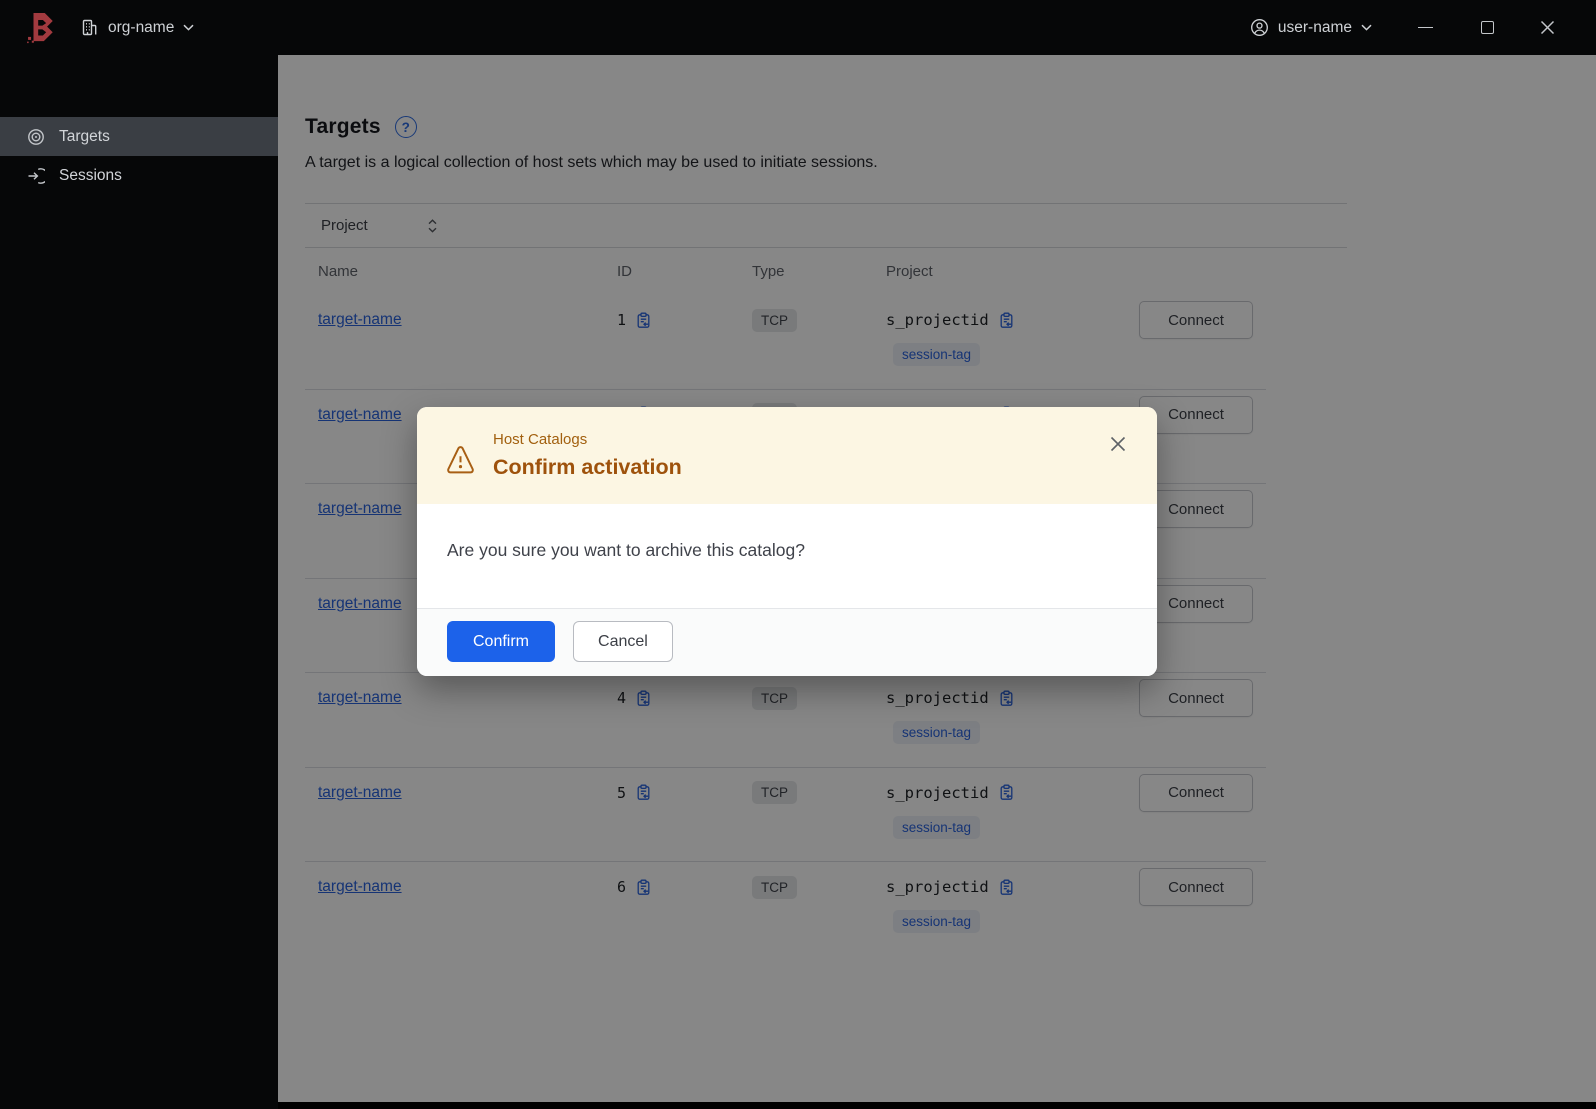  What do you see at coordinates (798, 27) in the screenshot?
I see `title-bar: org-name user-name` at bounding box center [798, 27].